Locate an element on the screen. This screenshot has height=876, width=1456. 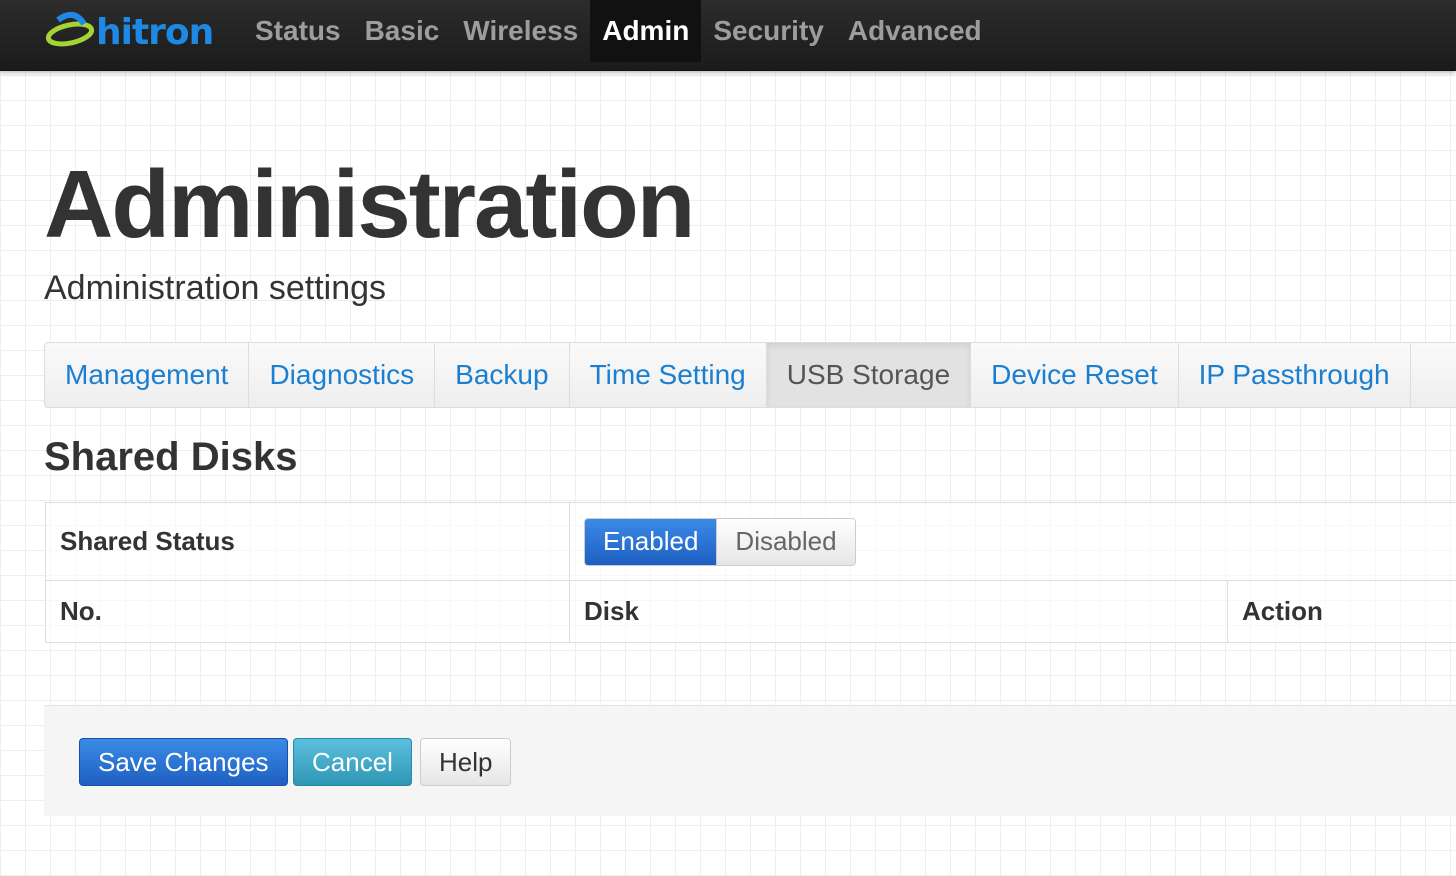
nav-status: Status is located at coordinates (298, 31).